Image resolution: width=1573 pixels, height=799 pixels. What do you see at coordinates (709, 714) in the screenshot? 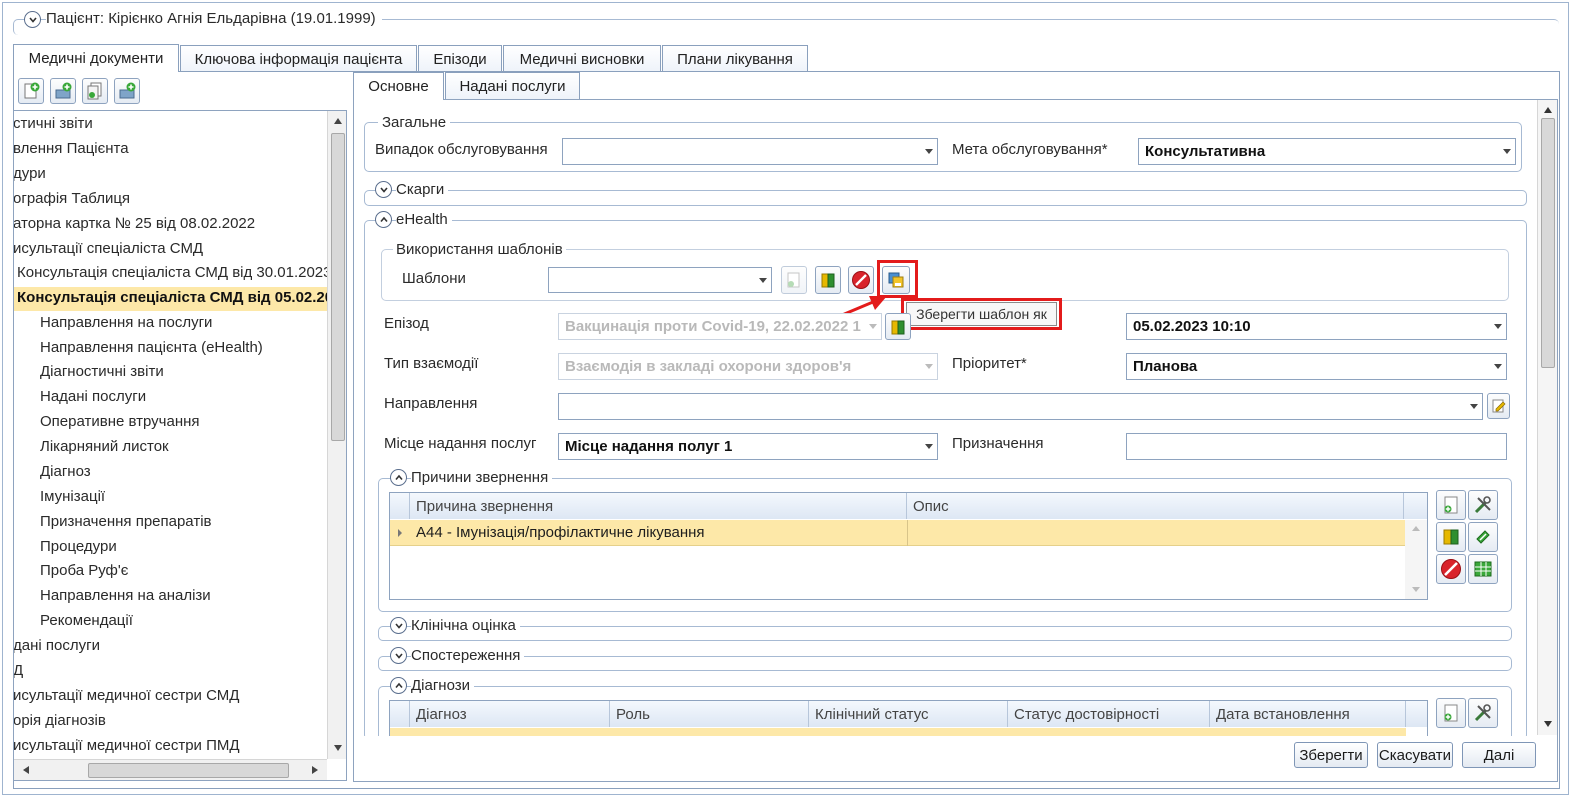
I see `column-header-role: Роль` at bounding box center [709, 714].